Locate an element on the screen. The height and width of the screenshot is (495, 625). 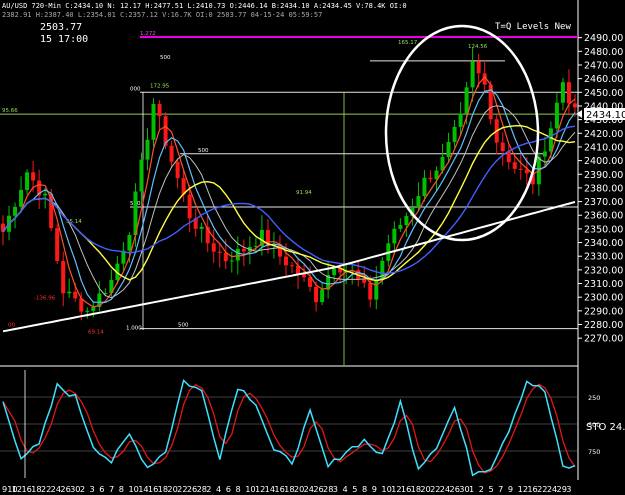
annotation-ellipse is located at coordinates (462, 133).